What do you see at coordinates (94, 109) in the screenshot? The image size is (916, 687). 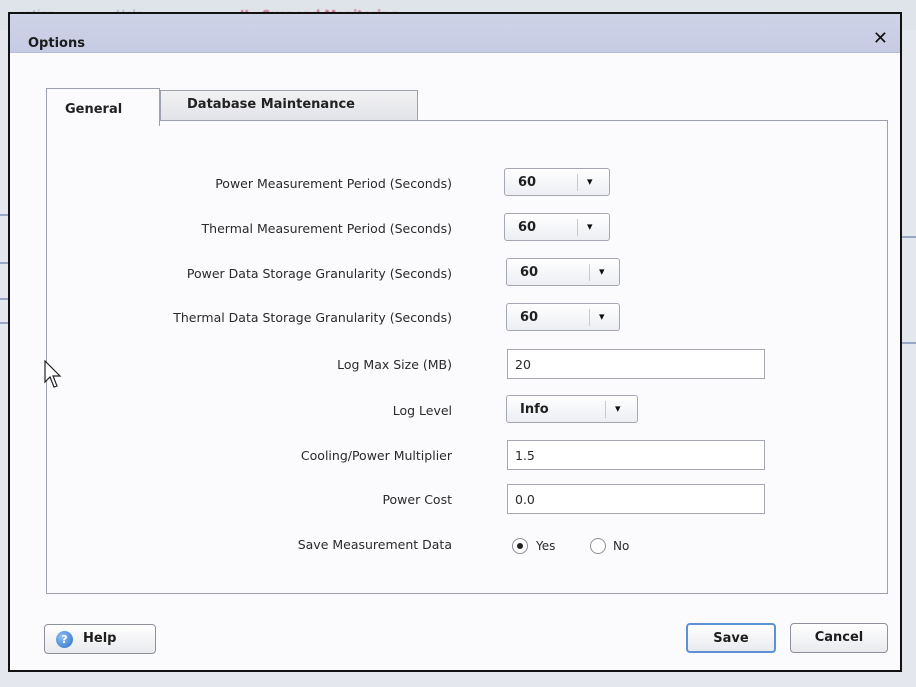 I see `tab-general-label: General` at bounding box center [94, 109].